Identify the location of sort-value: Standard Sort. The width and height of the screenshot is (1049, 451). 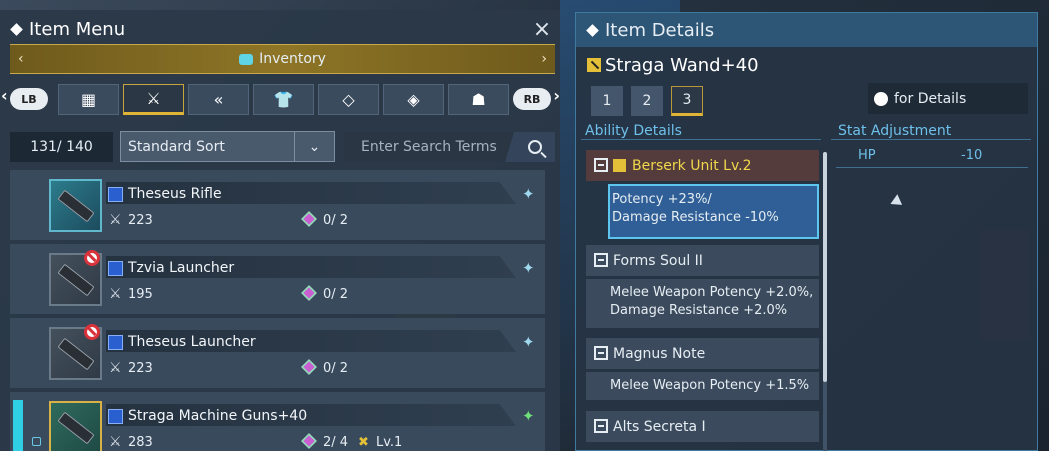
(176, 146).